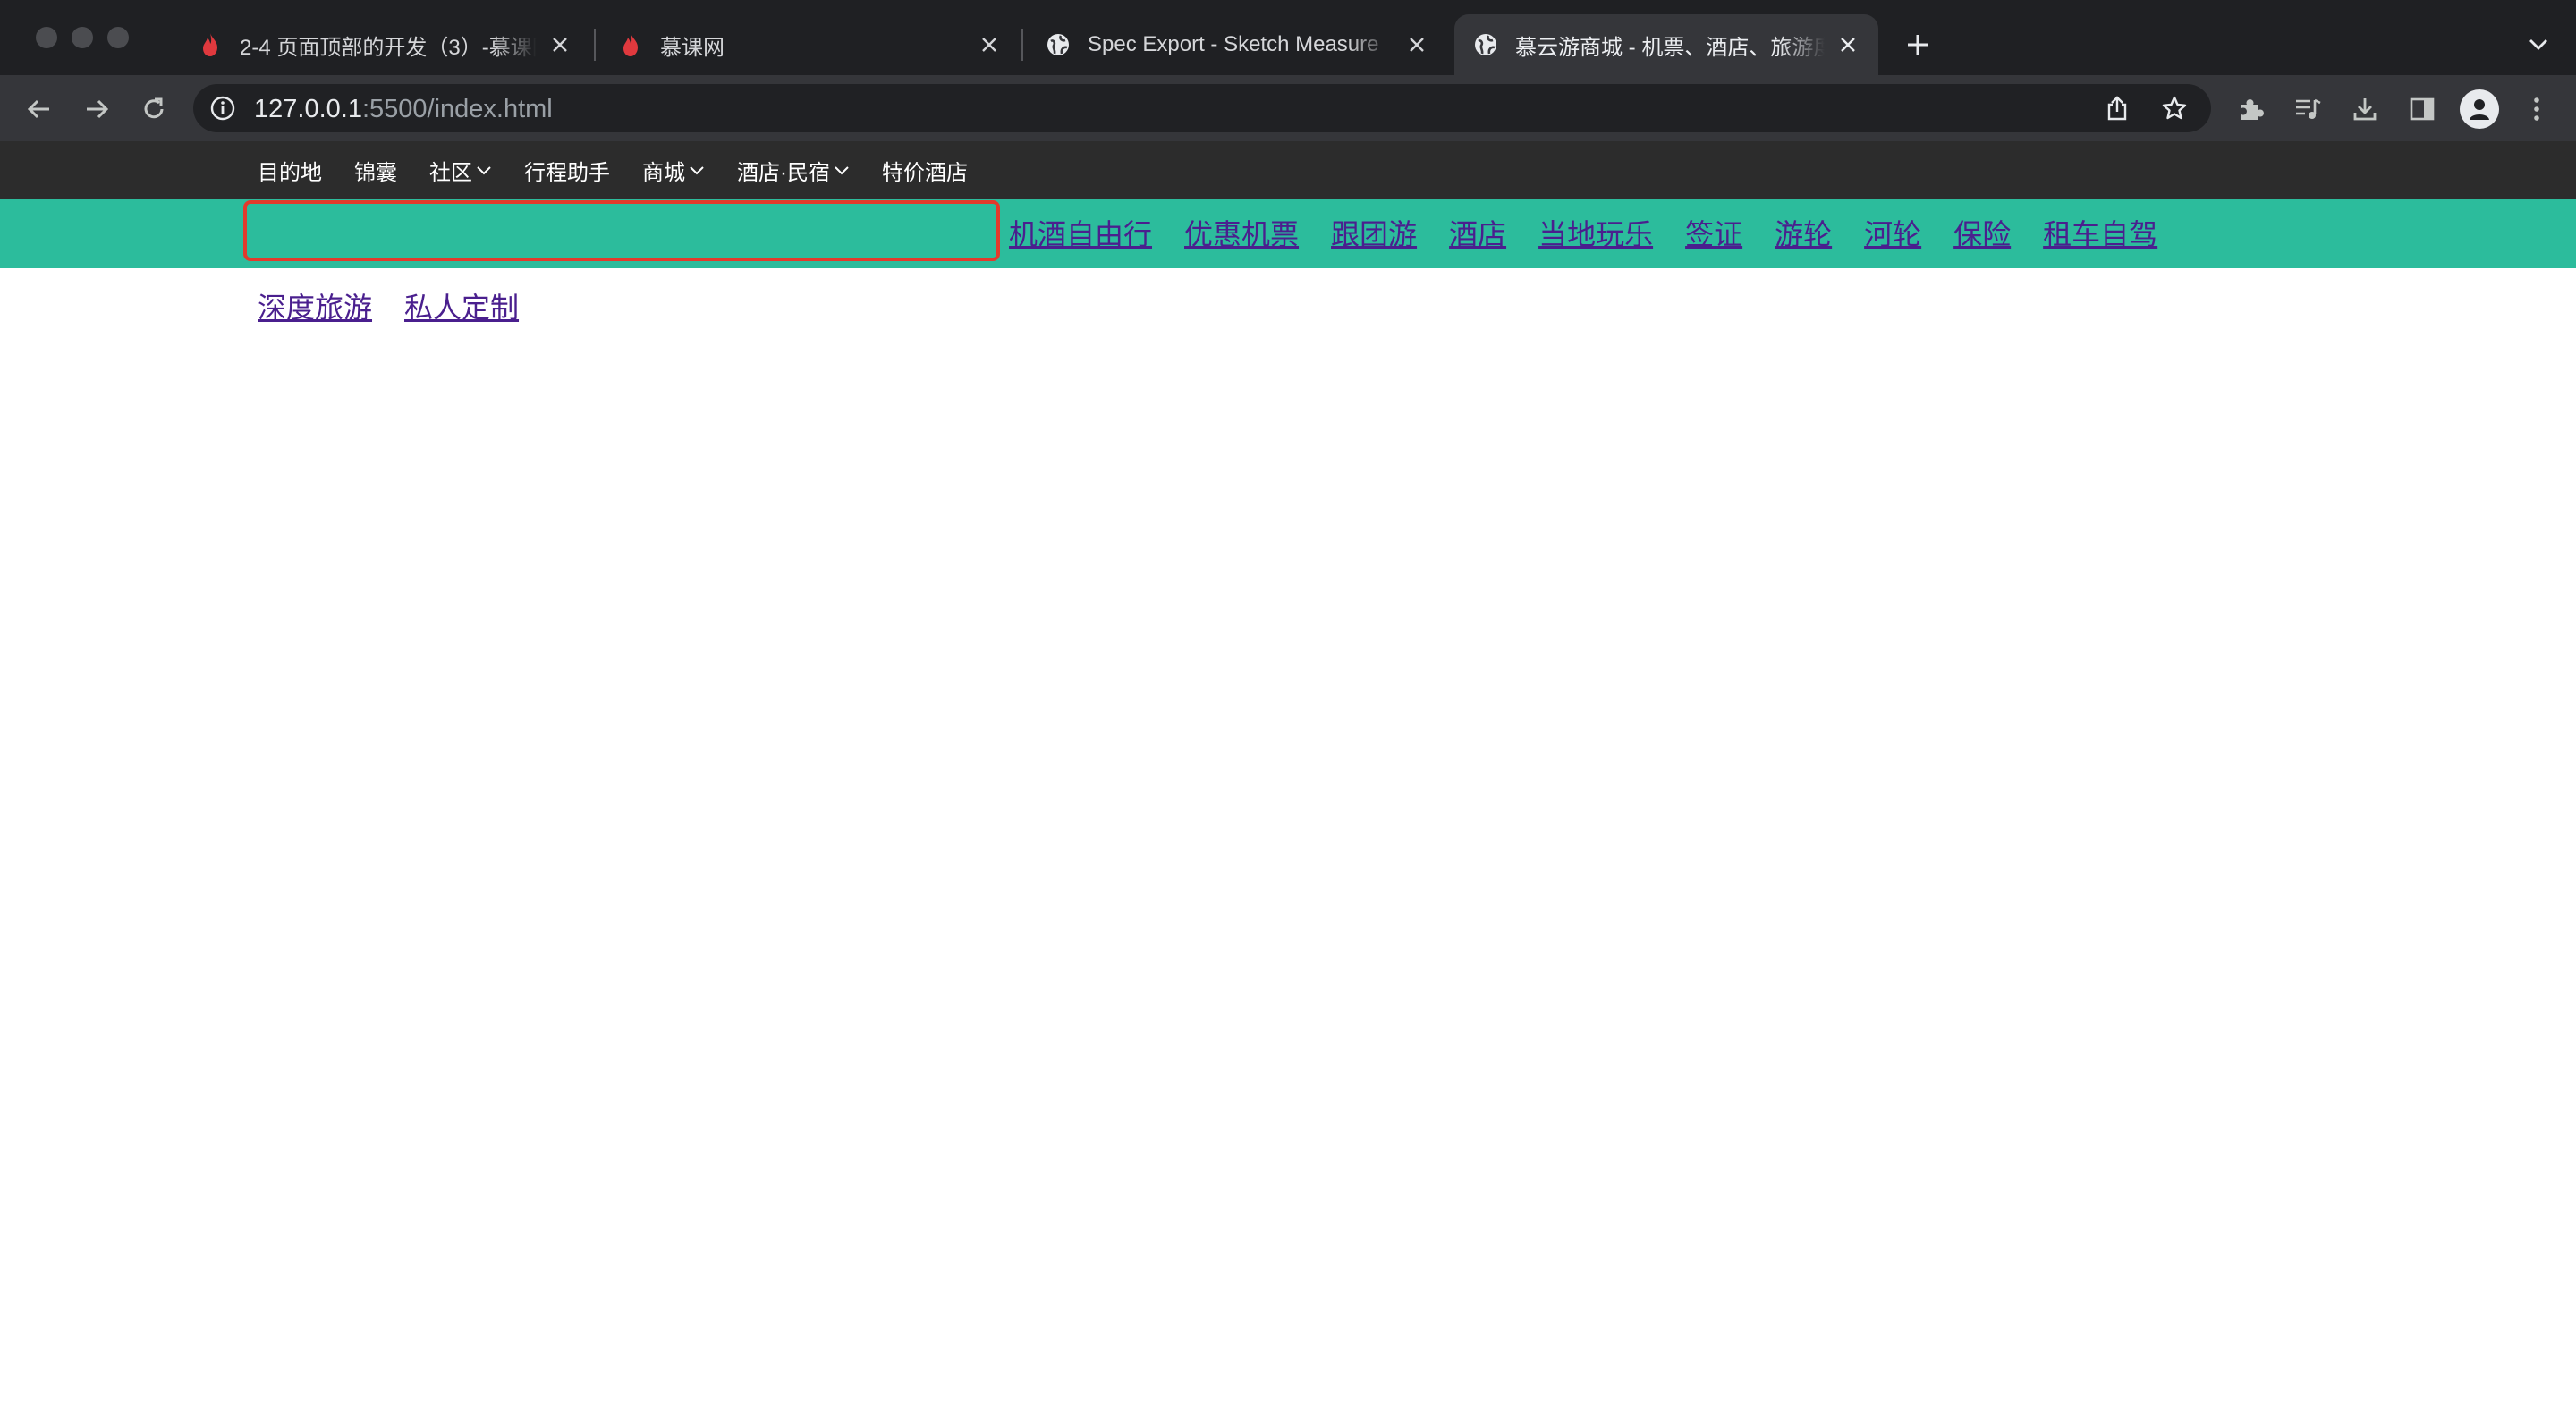 The height and width of the screenshot is (1413, 2576). I want to click on playlist-icon, so click(2308, 108).